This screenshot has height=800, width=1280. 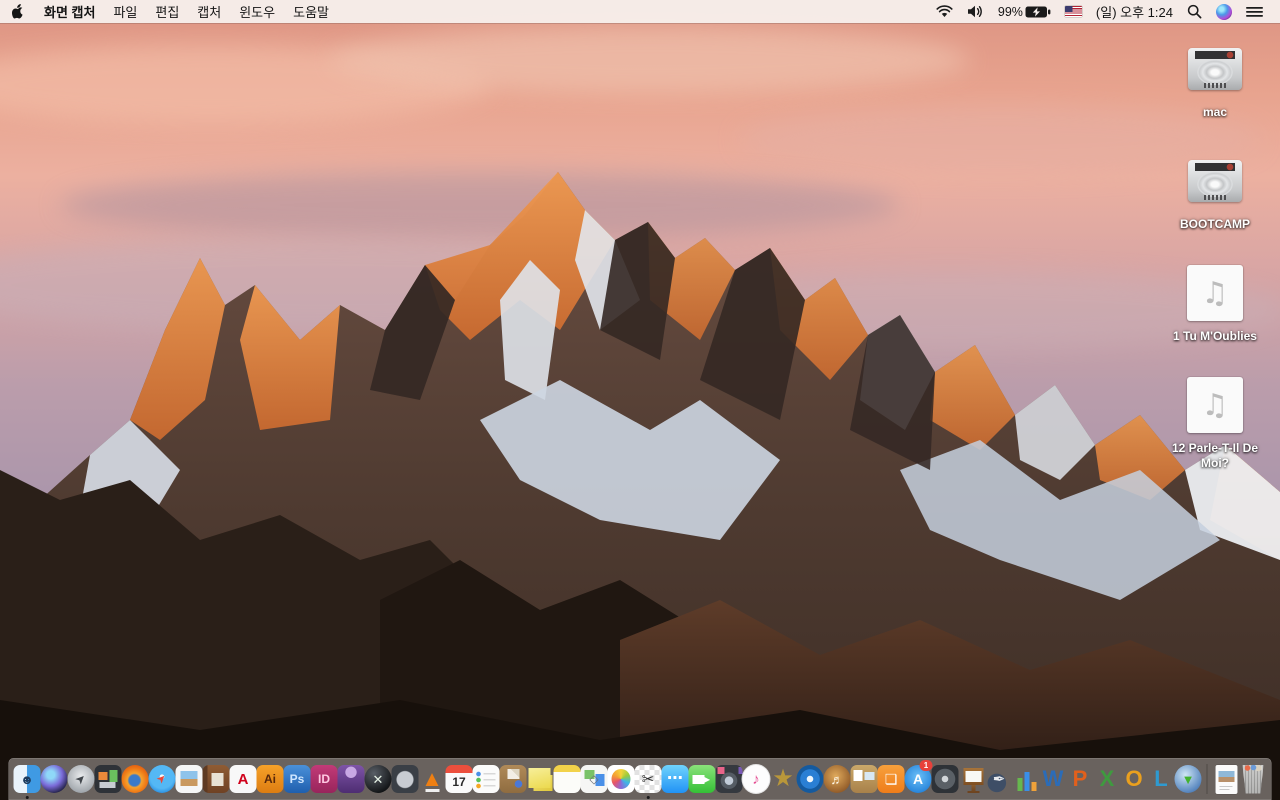 I want to click on dock-itunes-icon: ♪, so click(x=756, y=779).